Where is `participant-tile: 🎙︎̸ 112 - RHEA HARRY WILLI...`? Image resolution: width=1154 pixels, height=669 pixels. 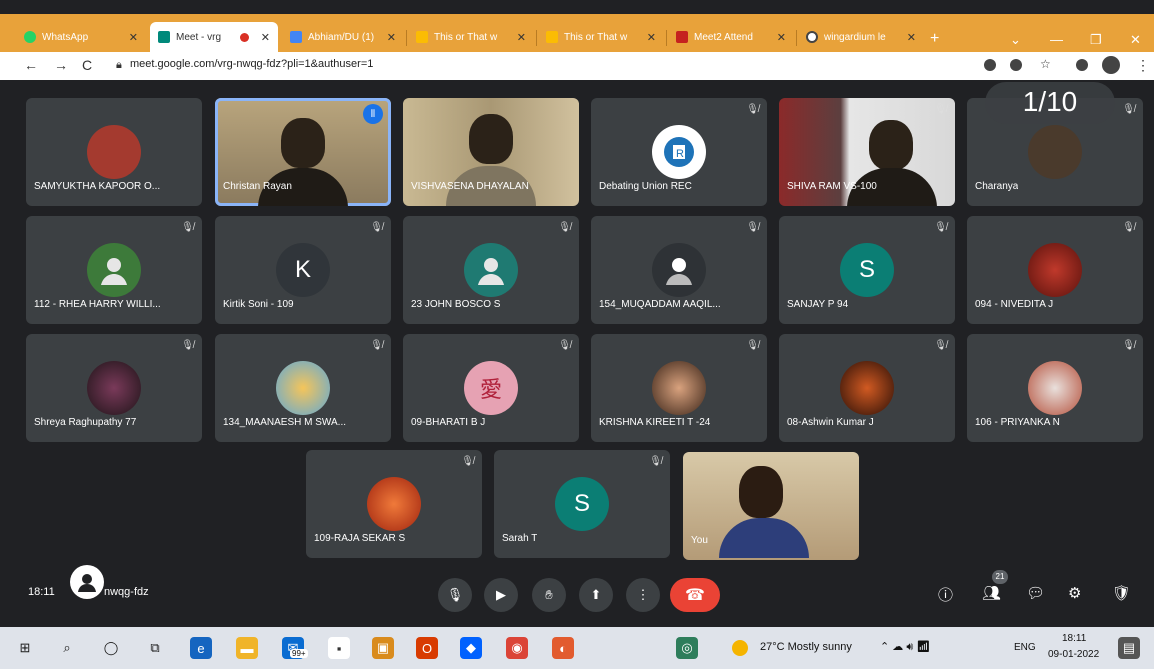 participant-tile: 🎙︎̸ 112 - RHEA HARRY WILLI... is located at coordinates (114, 270).